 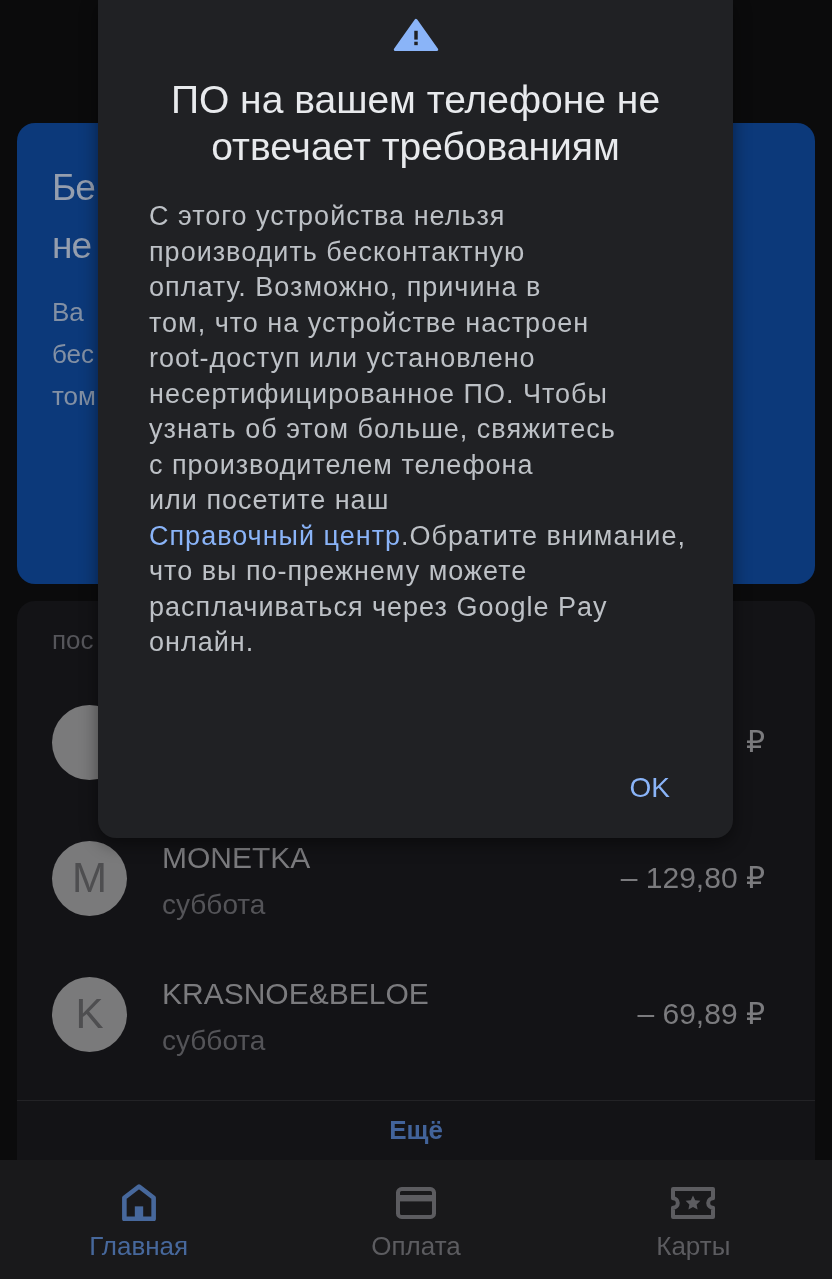 What do you see at coordinates (693, 1219) in the screenshot?
I see `nav-tab: Карты` at bounding box center [693, 1219].